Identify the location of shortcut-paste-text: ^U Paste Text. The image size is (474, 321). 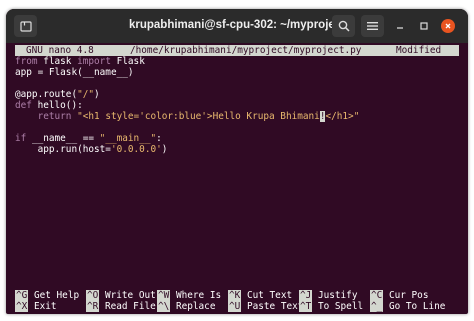
(265, 306).